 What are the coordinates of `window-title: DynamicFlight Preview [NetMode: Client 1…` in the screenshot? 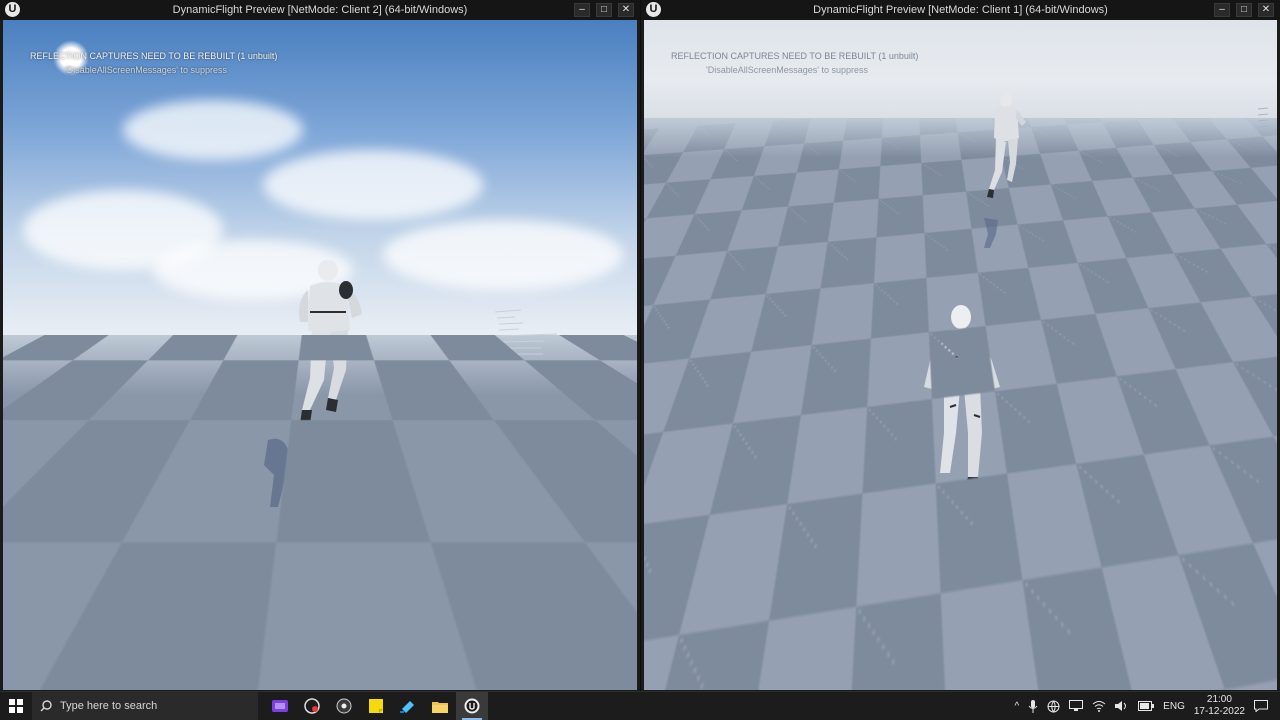 It's located at (960, 10).